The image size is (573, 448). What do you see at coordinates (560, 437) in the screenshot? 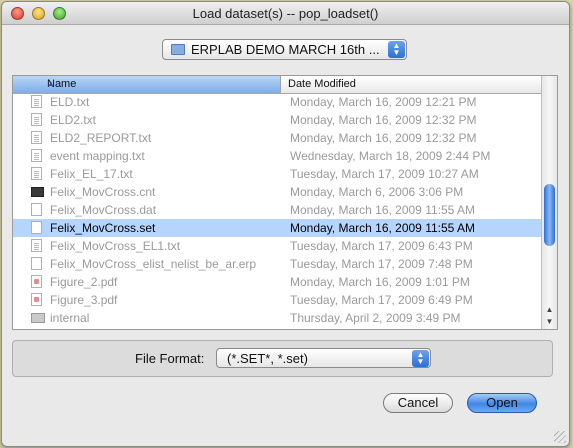
I see `resize-grip-icon` at bounding box center [560, 437].